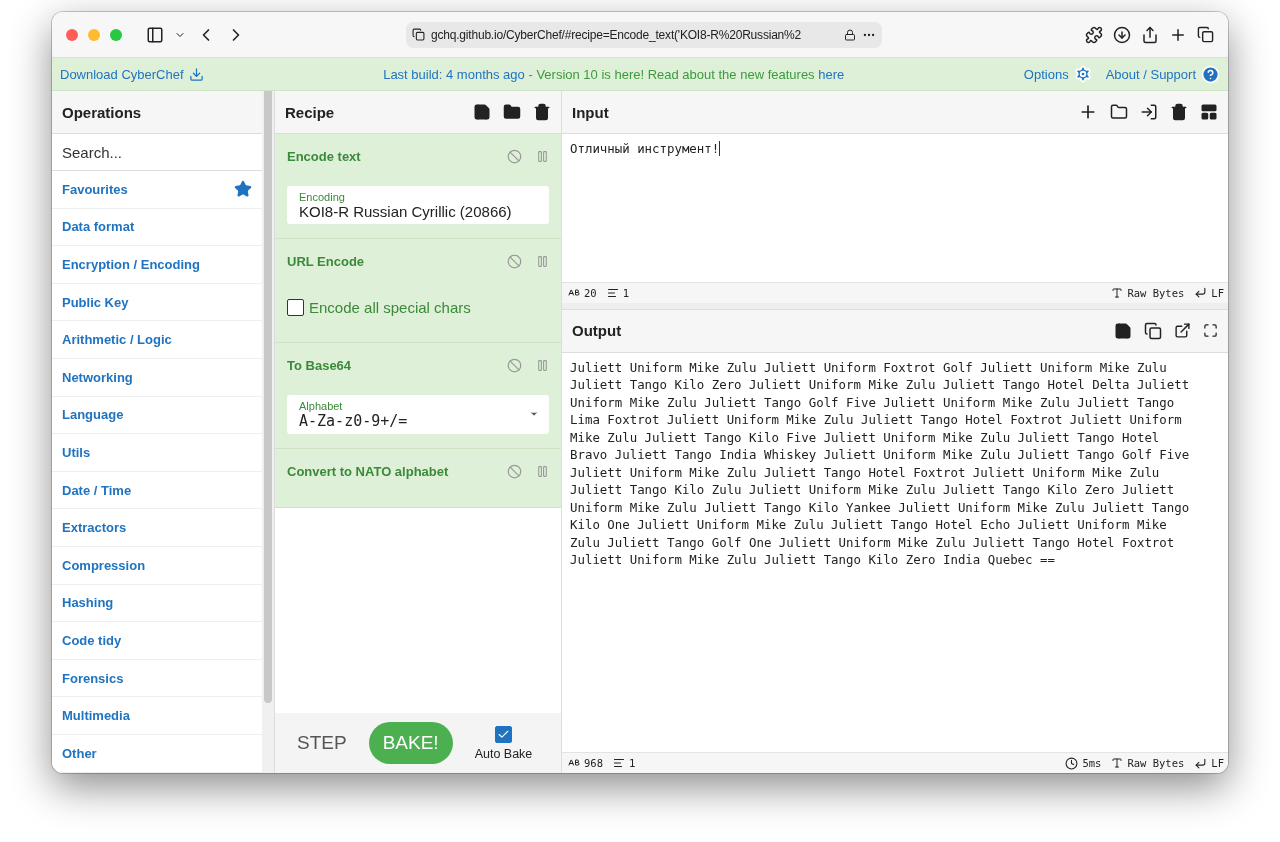 The width and height of the screenshot is (1280, 842). I want to click on download-icon, so click(1122, 34).